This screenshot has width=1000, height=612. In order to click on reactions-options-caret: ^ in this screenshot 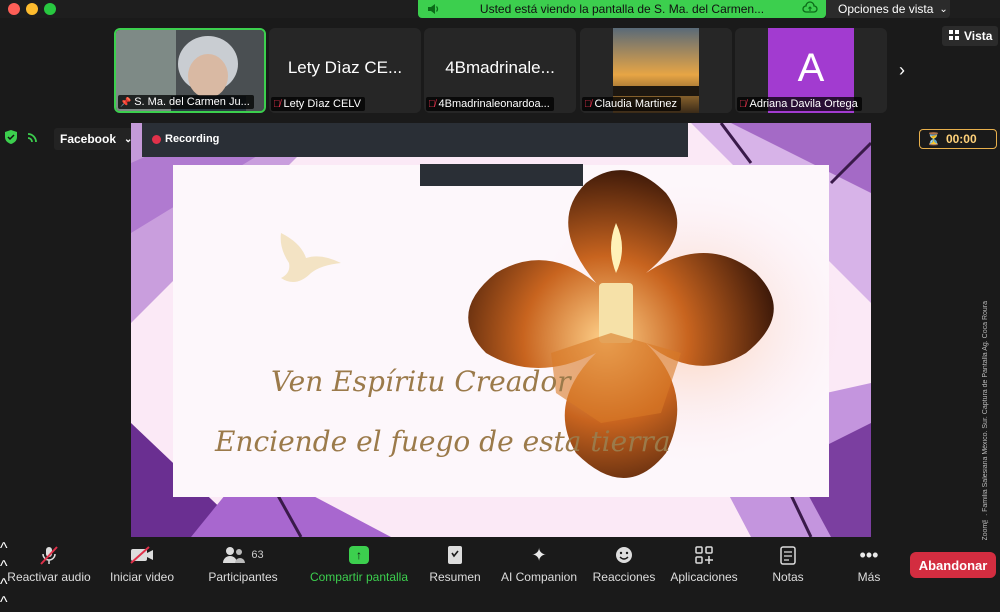, I will do `click(500, 603)`.